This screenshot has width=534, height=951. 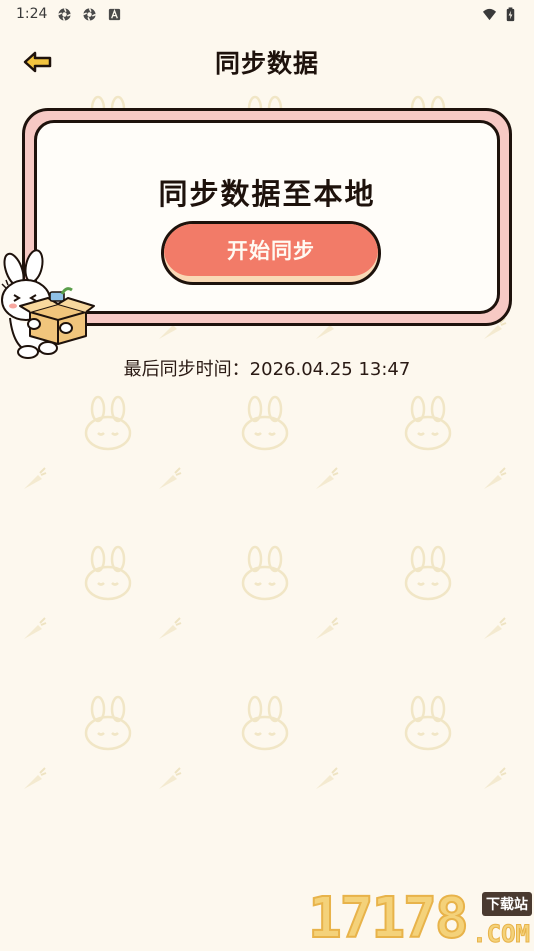 What do you see at coordinates (267, 14) in the screenshot?
I see `status-bar: 1:24` at bounding box center [267, 14].